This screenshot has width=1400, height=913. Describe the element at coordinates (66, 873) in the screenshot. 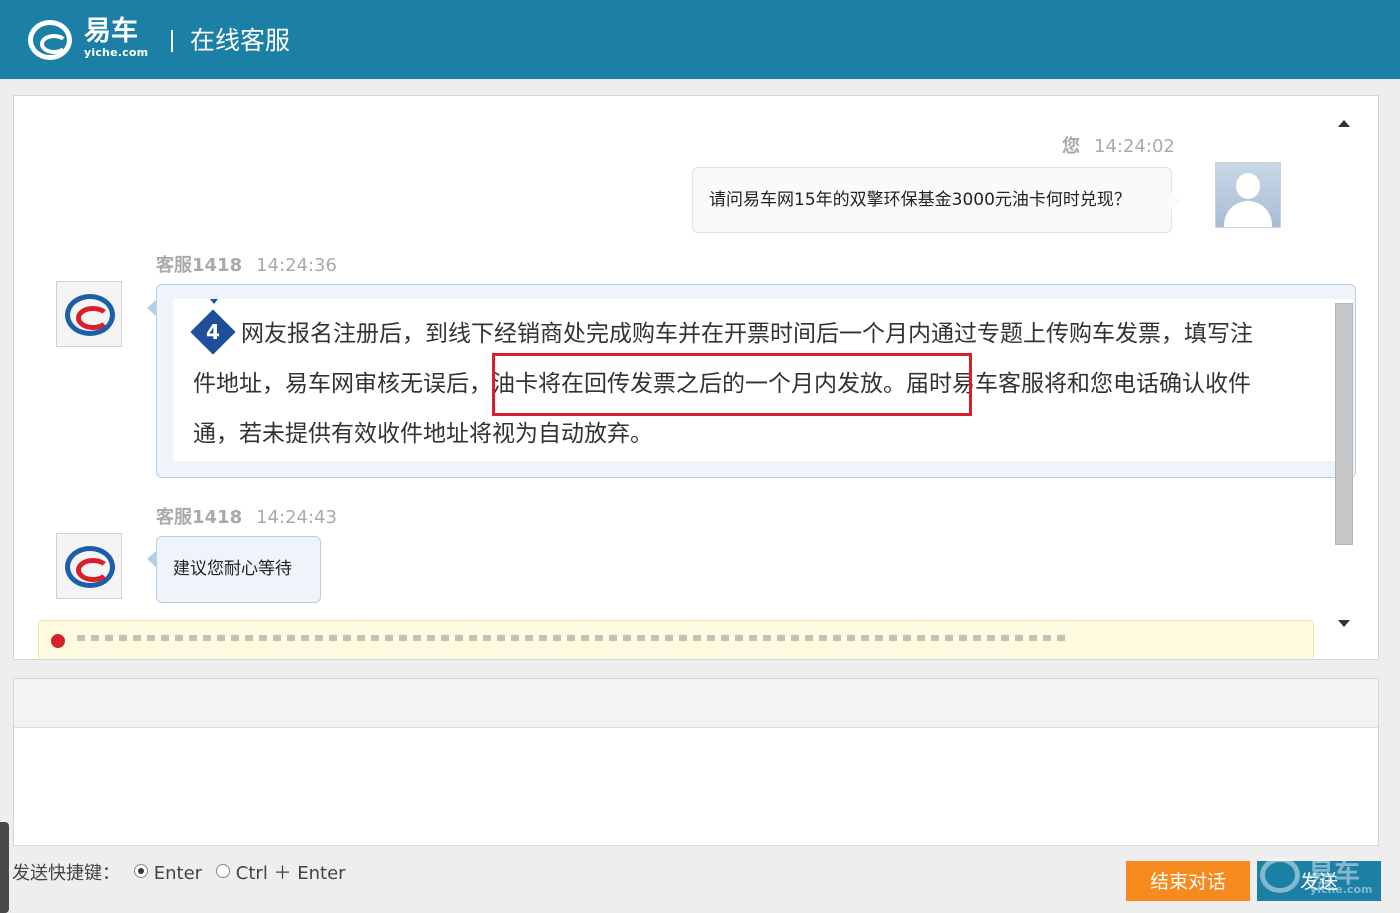

I see `shortcut-label: 发送快捷键：` at that location.